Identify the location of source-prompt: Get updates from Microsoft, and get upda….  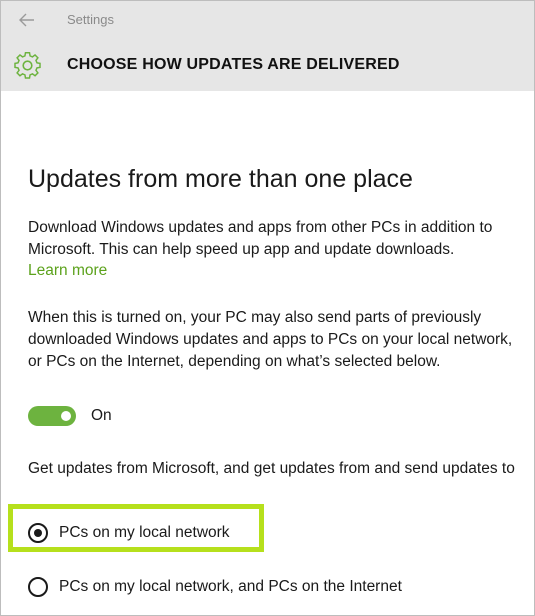
(271, 468).